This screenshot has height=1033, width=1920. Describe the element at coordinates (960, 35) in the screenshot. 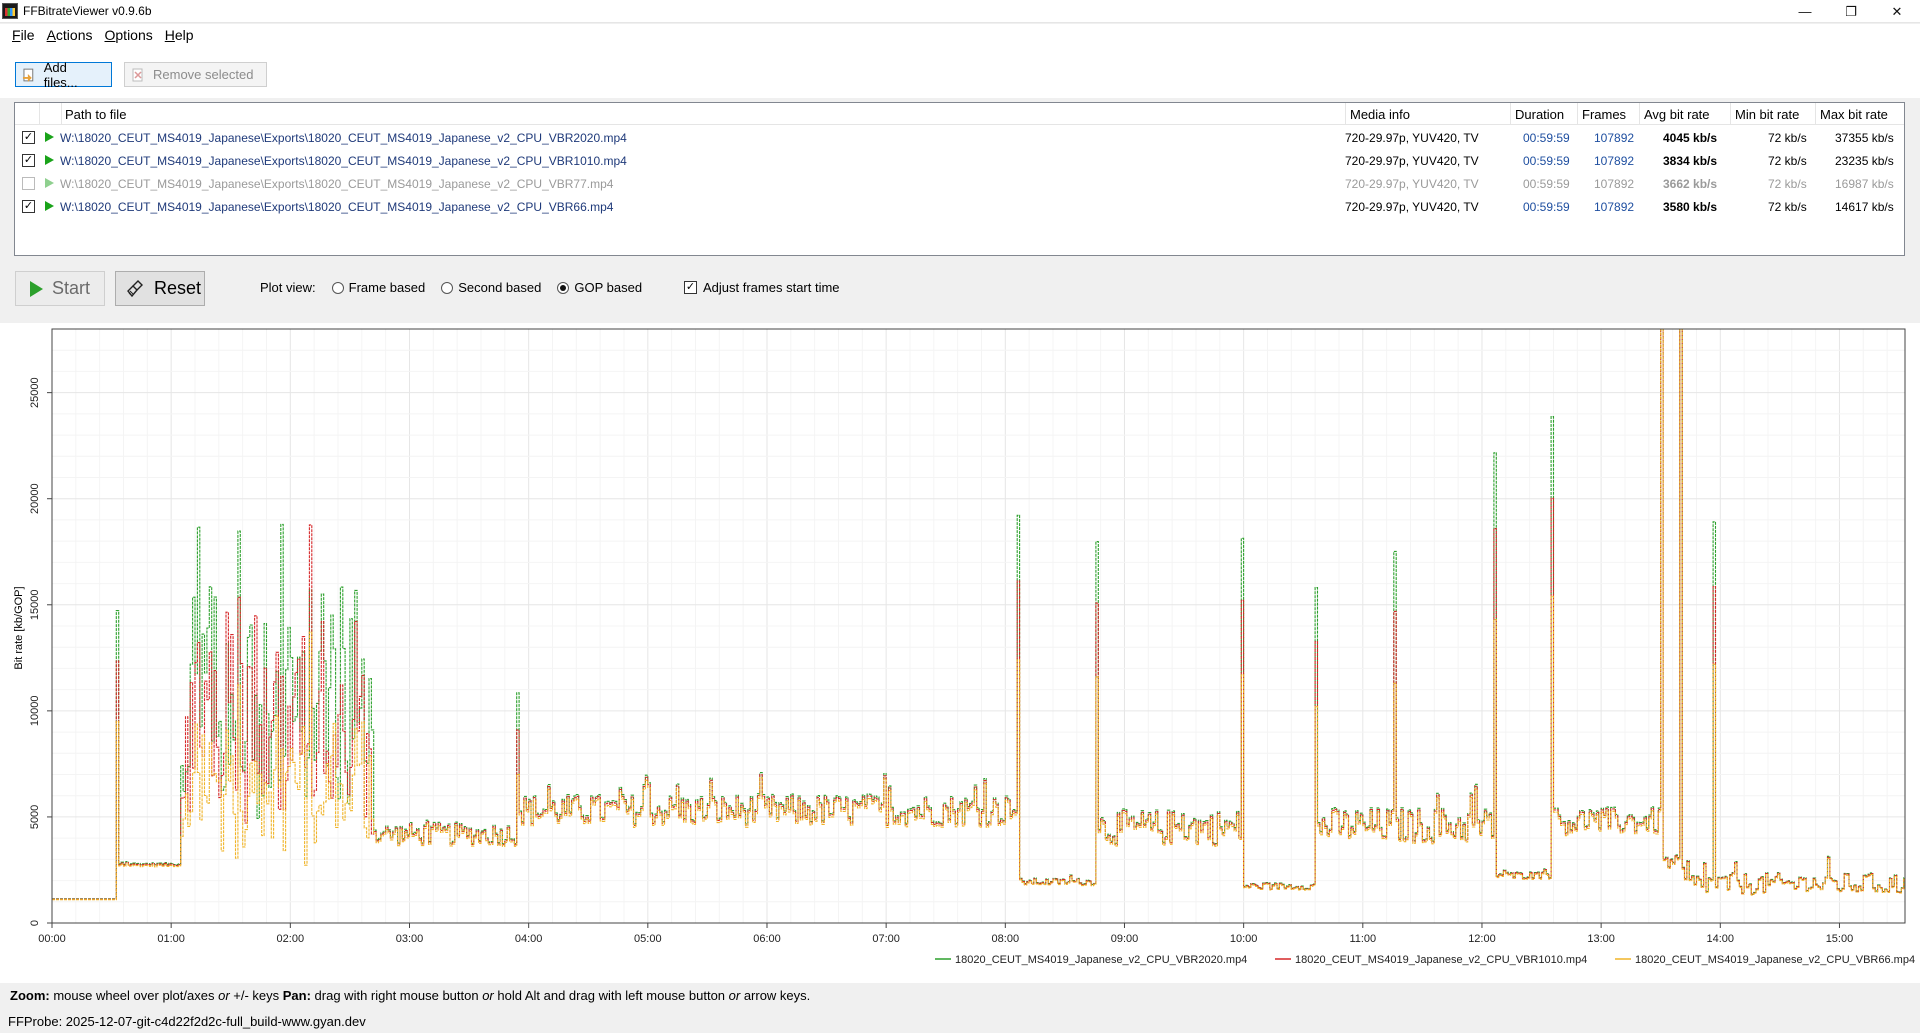

I see `menu-bar: File Actions Options Help` at that location.